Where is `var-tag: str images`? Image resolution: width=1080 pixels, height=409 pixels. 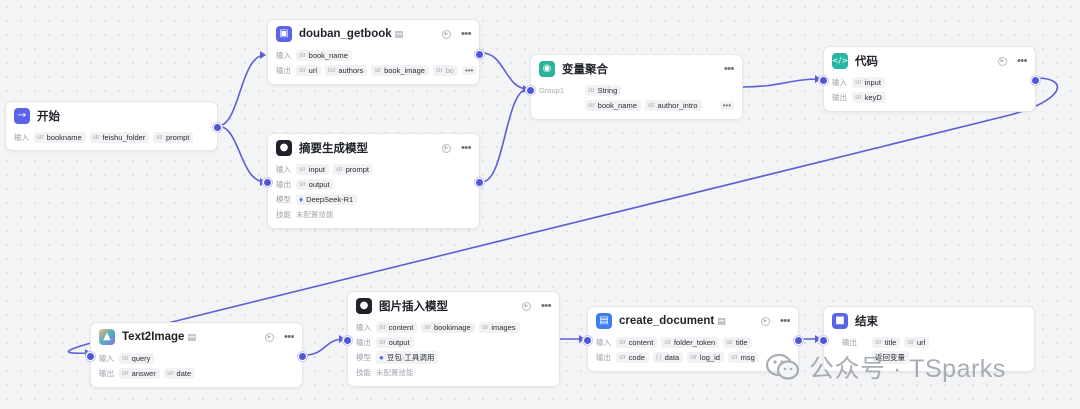
var-tag: str images is located at coordinates (499, 327).